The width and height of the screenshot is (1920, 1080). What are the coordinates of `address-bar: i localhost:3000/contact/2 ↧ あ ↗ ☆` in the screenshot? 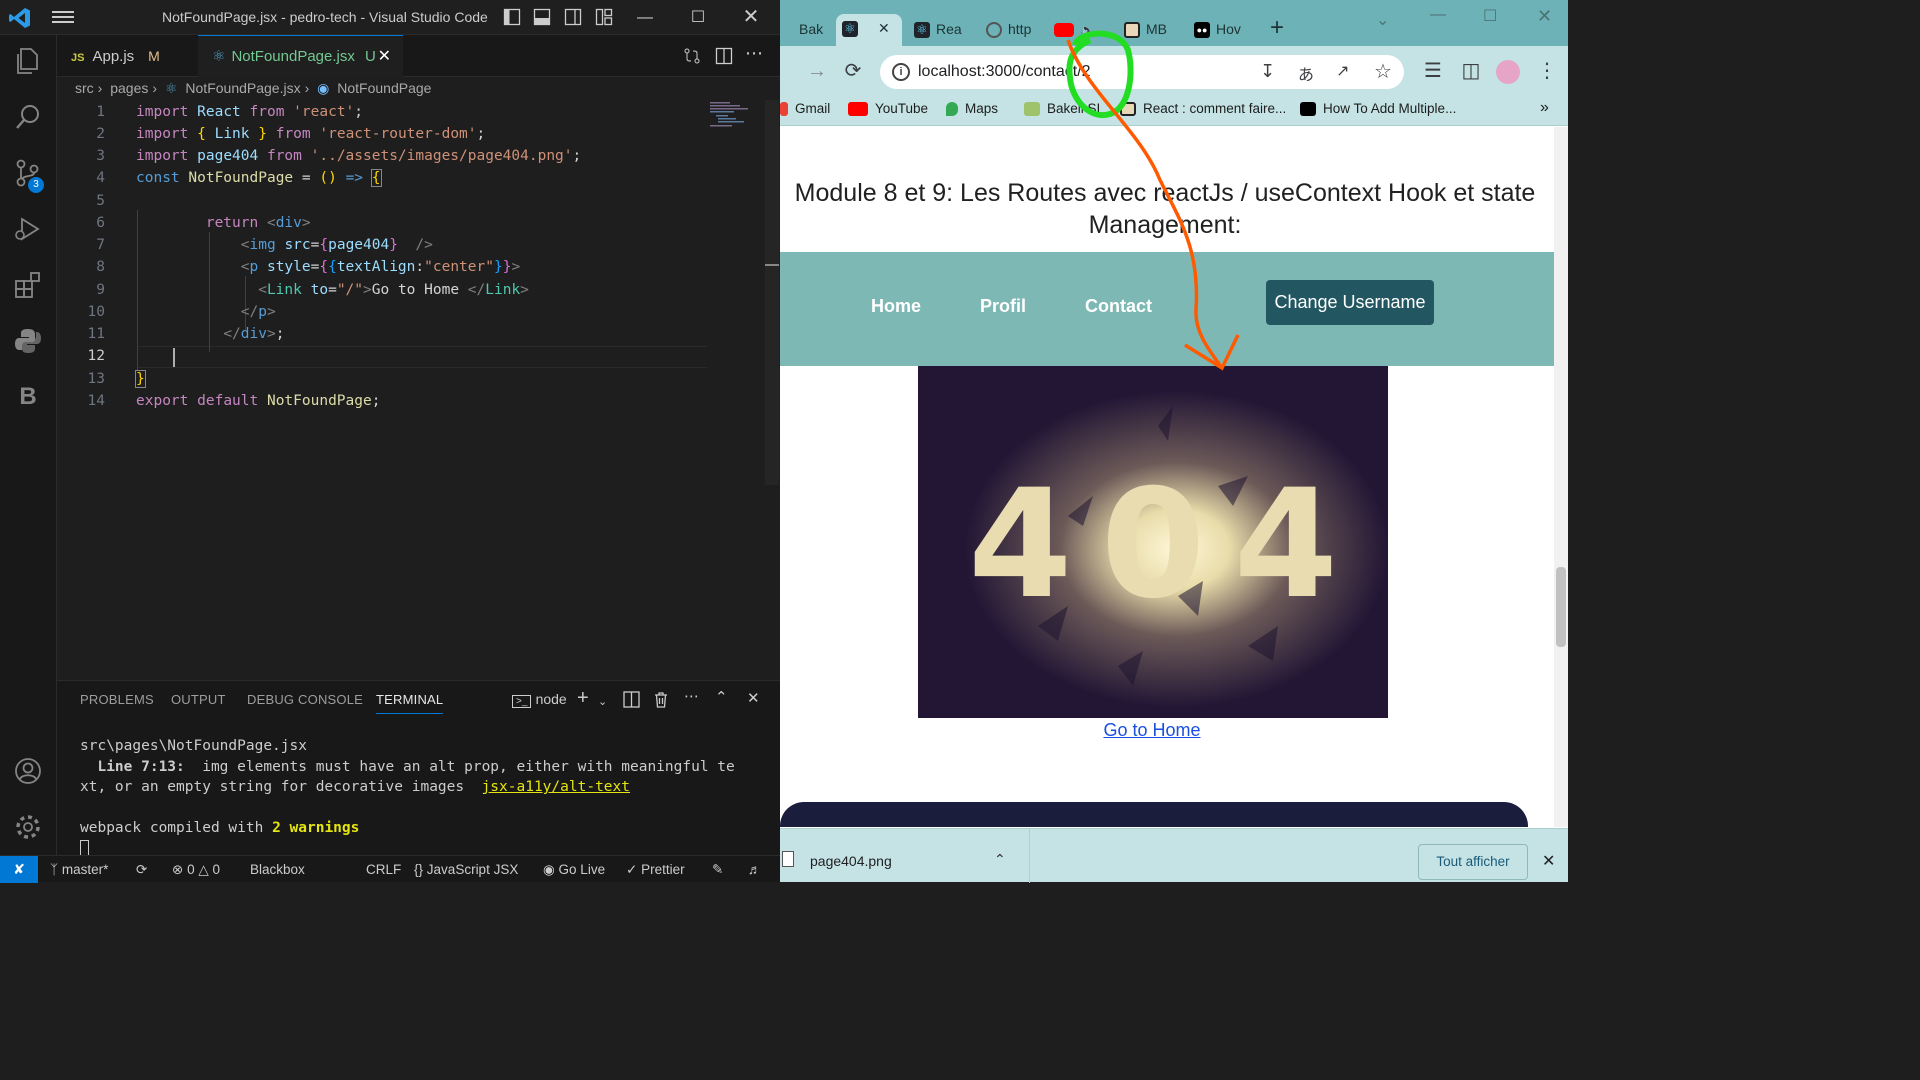 It's located at (1142, 72).